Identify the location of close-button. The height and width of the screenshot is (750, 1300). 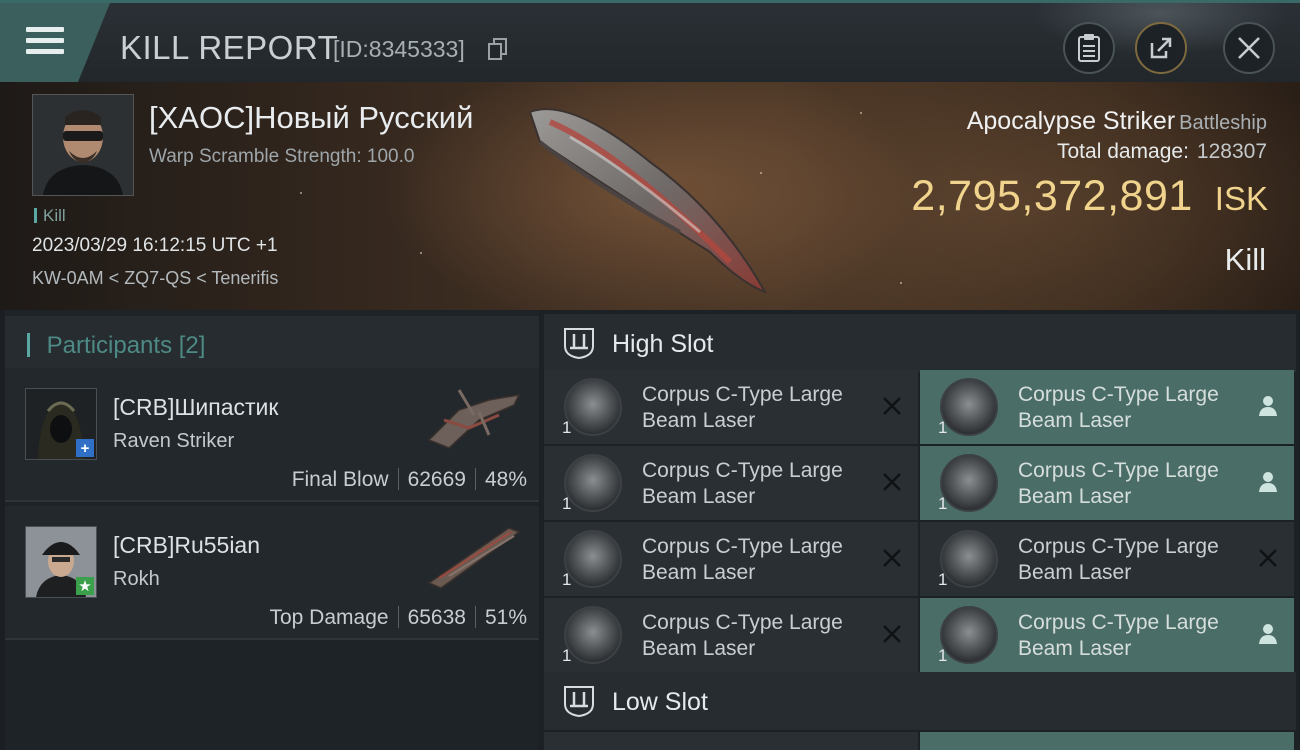
(1249, 48).